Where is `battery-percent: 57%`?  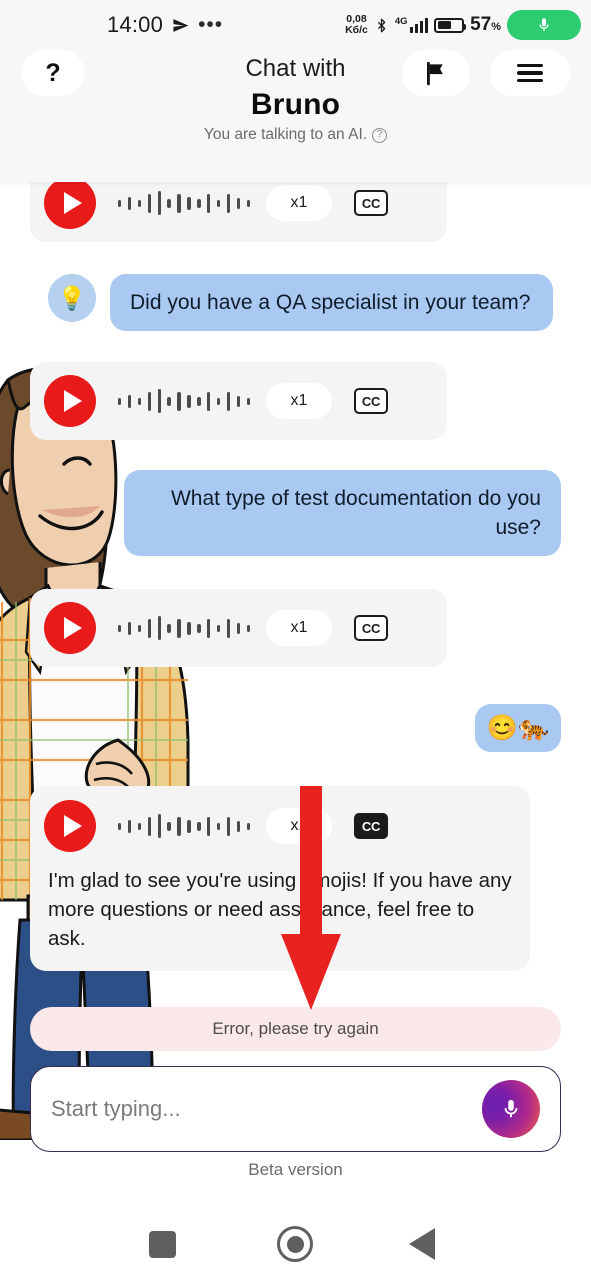
battery-percent: 57% is located at coordinates (485, 24).